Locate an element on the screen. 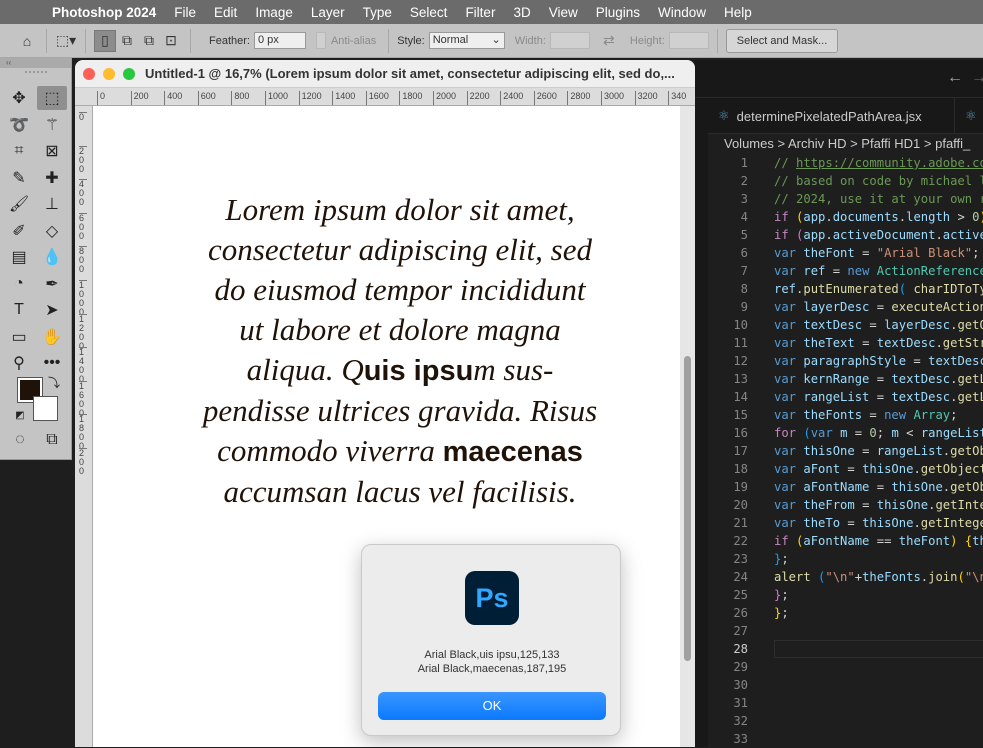  scrollbar-thumb is located at coordinates (687, 508).